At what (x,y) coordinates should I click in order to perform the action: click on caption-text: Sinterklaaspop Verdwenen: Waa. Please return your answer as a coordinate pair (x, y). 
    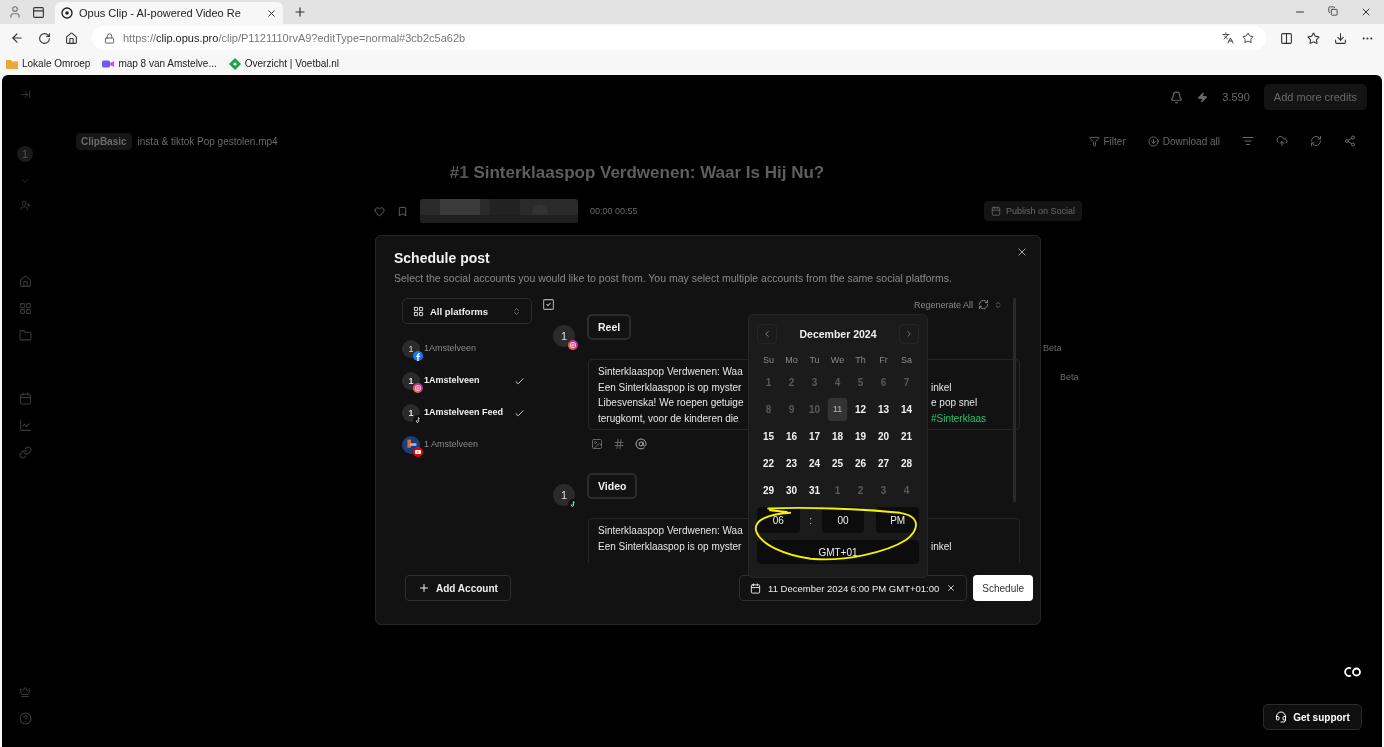
    Looking at the image, I should click on (670, 530).